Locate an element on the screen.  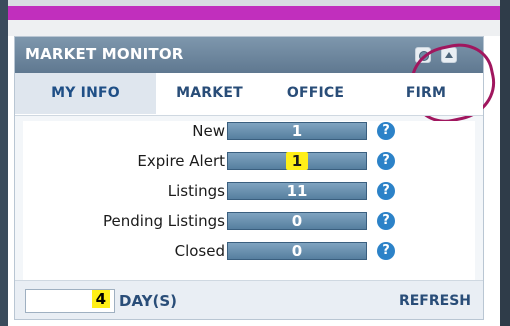
top-magenta-bar is located at coordinates (254, 13).